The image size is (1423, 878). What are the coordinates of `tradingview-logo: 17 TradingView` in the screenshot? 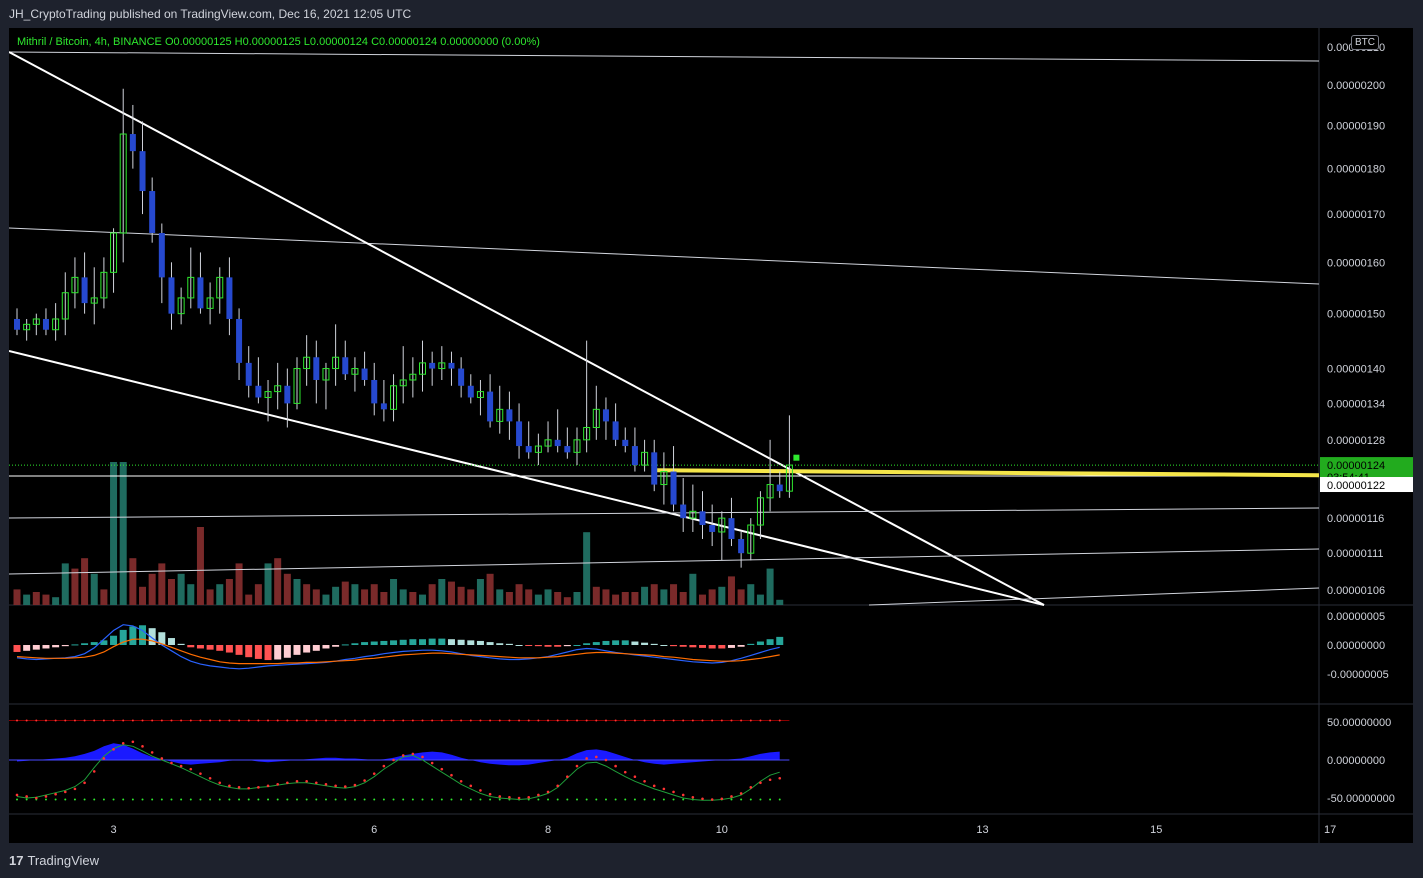 It's located at (54, 860).